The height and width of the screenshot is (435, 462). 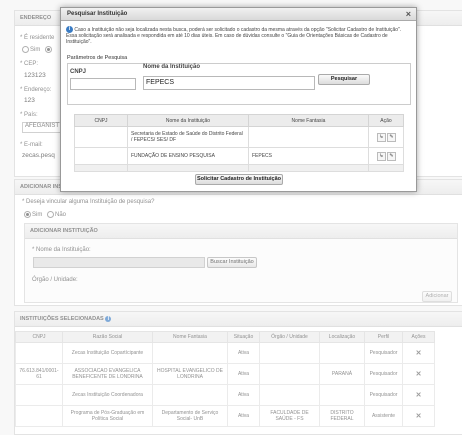 I want to click on cnpj-input, so click(x=103, y=84).